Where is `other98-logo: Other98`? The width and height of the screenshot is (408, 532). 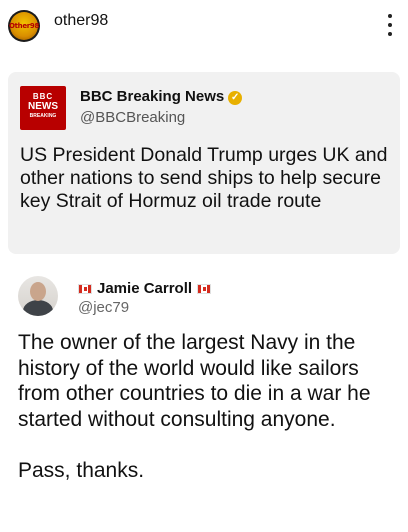 other98-logo: Other98 is located at coordinates (24, 26).